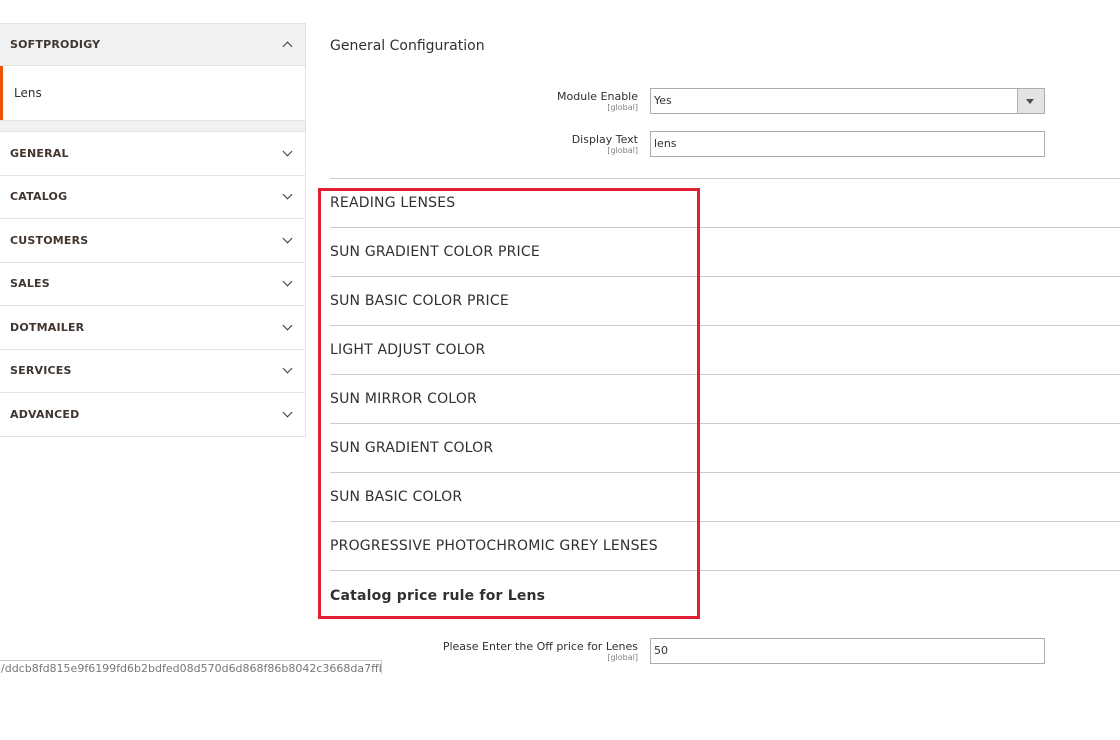 This screenshot has height=740, width=1120. I want to click on sidebar-item-label: DOTMAILER, so click(47, 327).